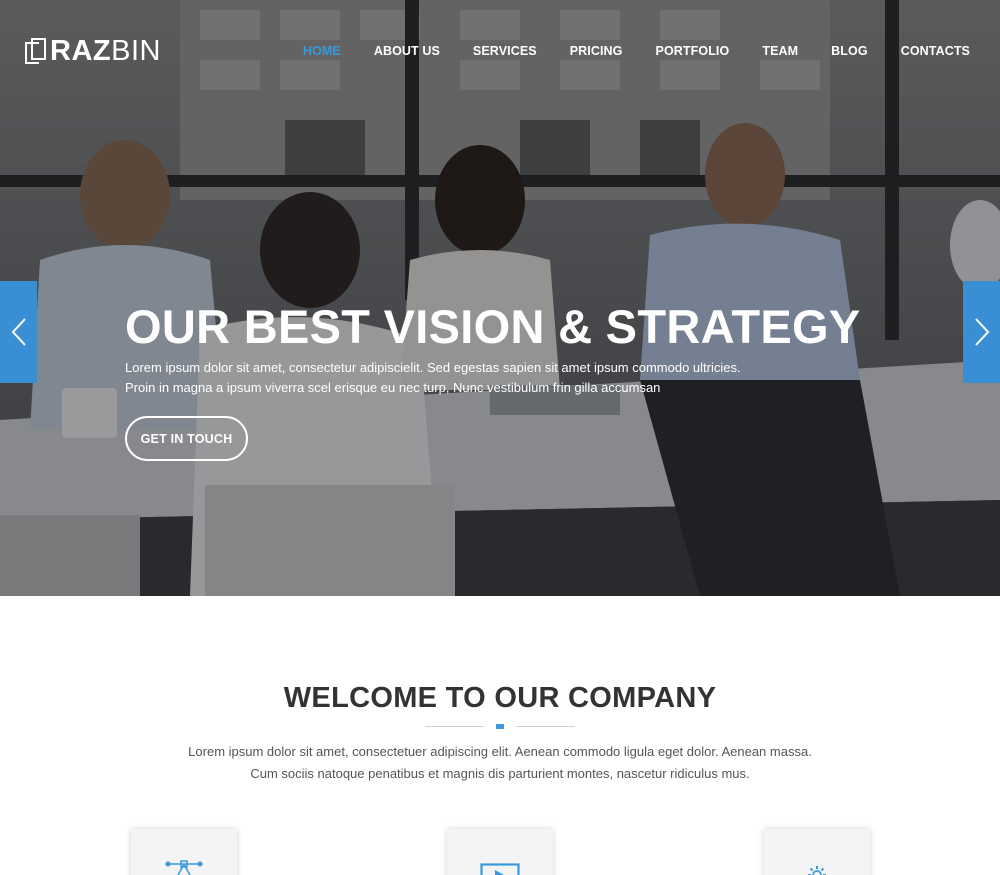 The width and height of the screenshot is (1000, 875). What do you see at coordinates (500, 727) in the screenshot?
I see `title-divider` at bounding box center [500, 727].